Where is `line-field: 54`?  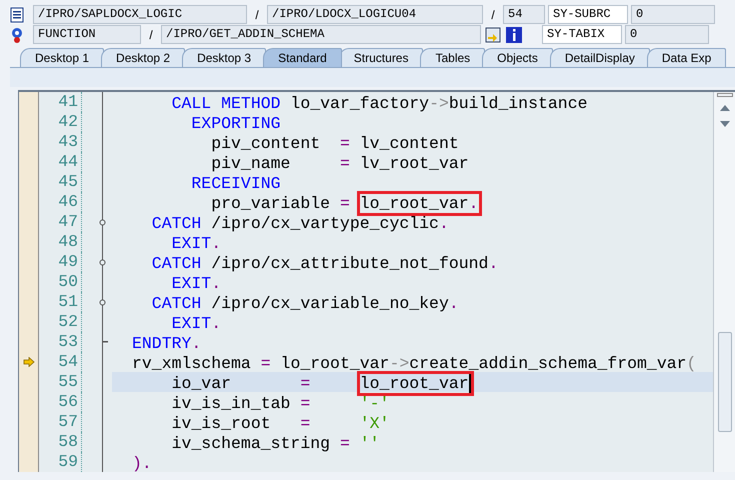 line-field: 54 is located at coordinates (524, 14).